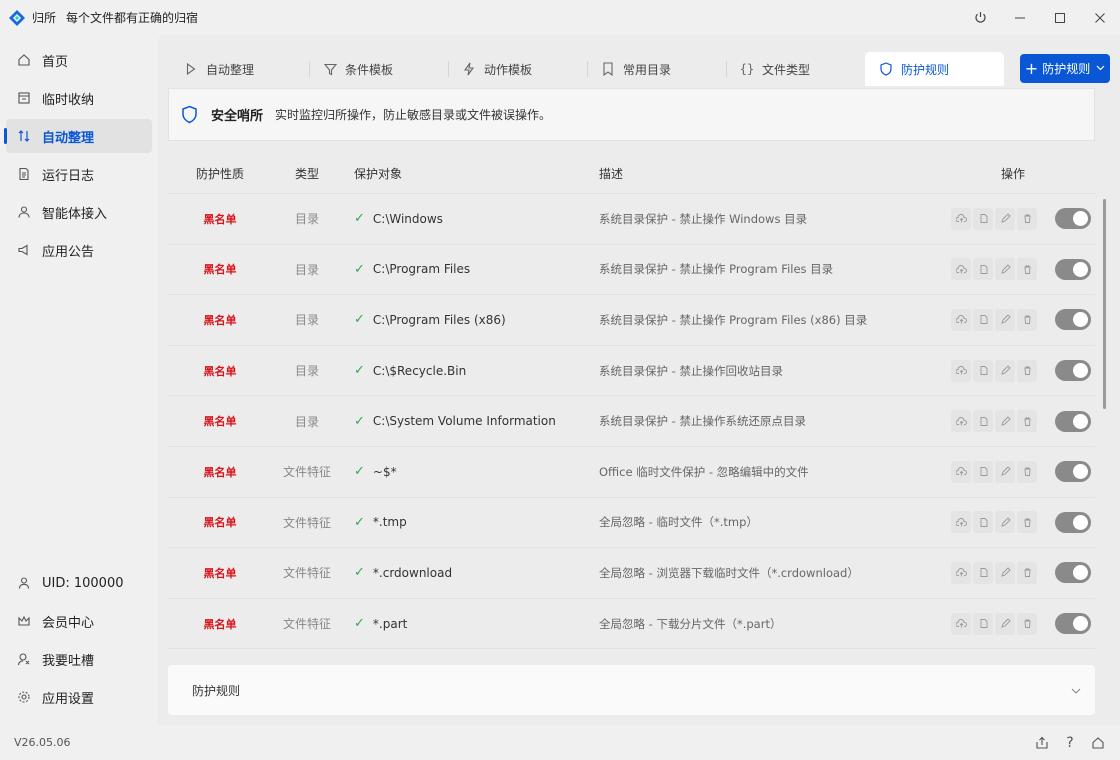 The image size is (1120, 760). I want to click on target-cell: ✓ ~$*, so click(470, 471).